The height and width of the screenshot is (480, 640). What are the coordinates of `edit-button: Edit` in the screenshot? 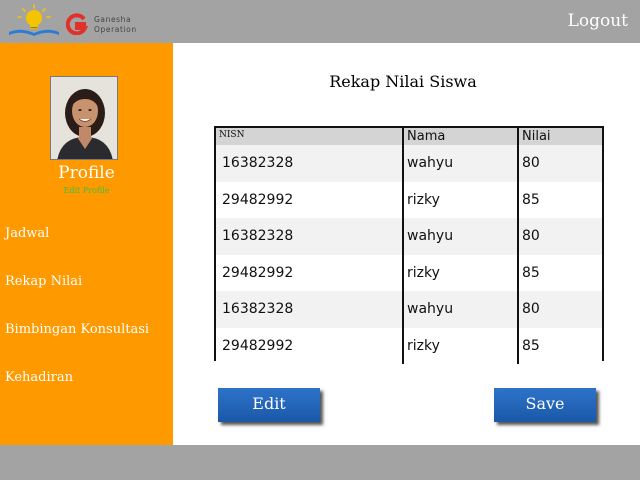 It's located at (269, 405).